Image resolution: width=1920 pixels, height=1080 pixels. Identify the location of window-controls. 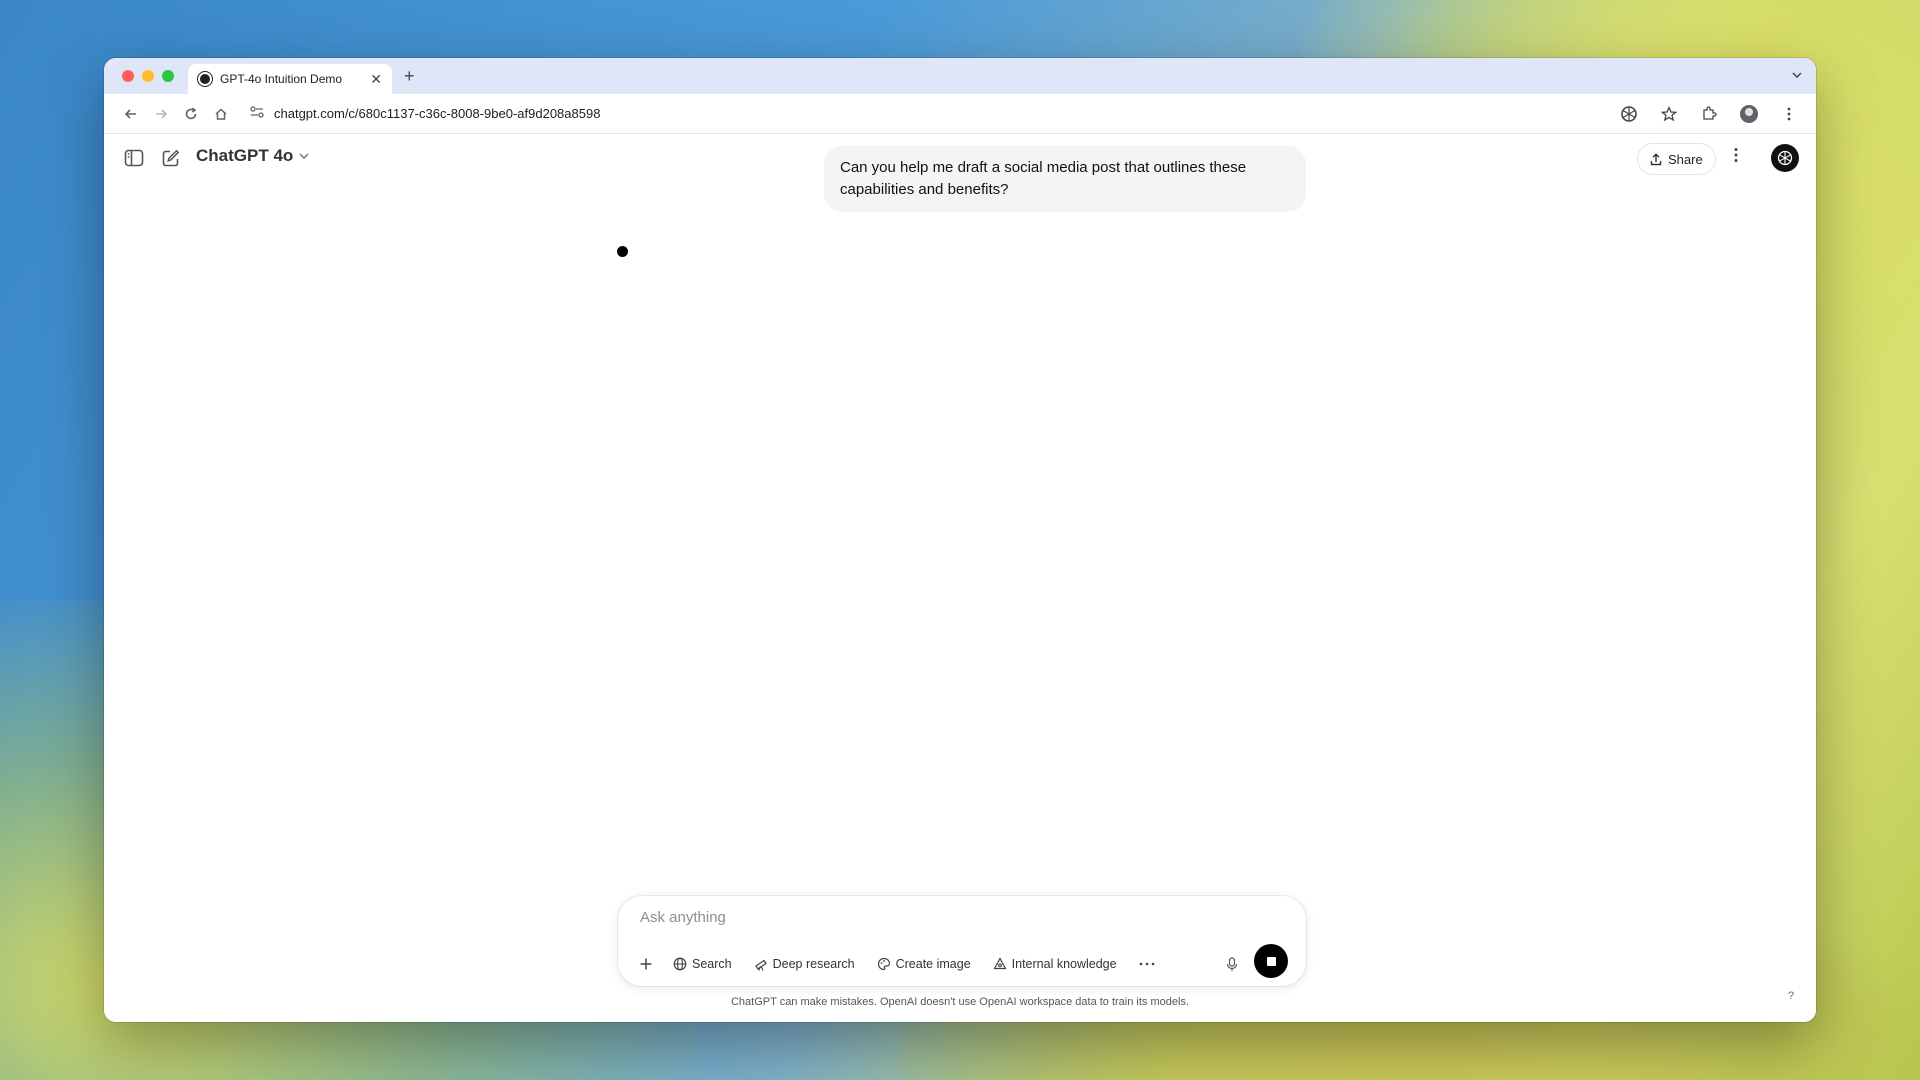
(148, 76).